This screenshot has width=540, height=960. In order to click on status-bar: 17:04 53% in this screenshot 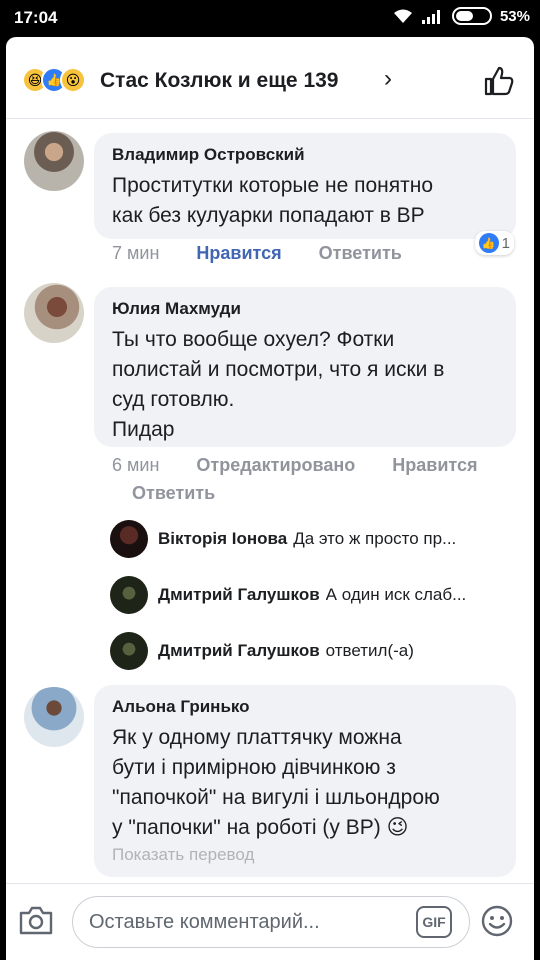, I will do `click(270, 18)`.